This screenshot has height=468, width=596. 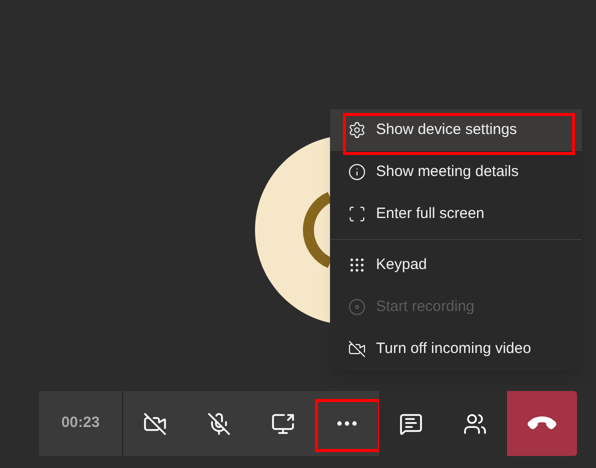 What do you see at coordinates (357, 172) in the screenshot?
I see `info-icon` at bounding box center [357, 172].